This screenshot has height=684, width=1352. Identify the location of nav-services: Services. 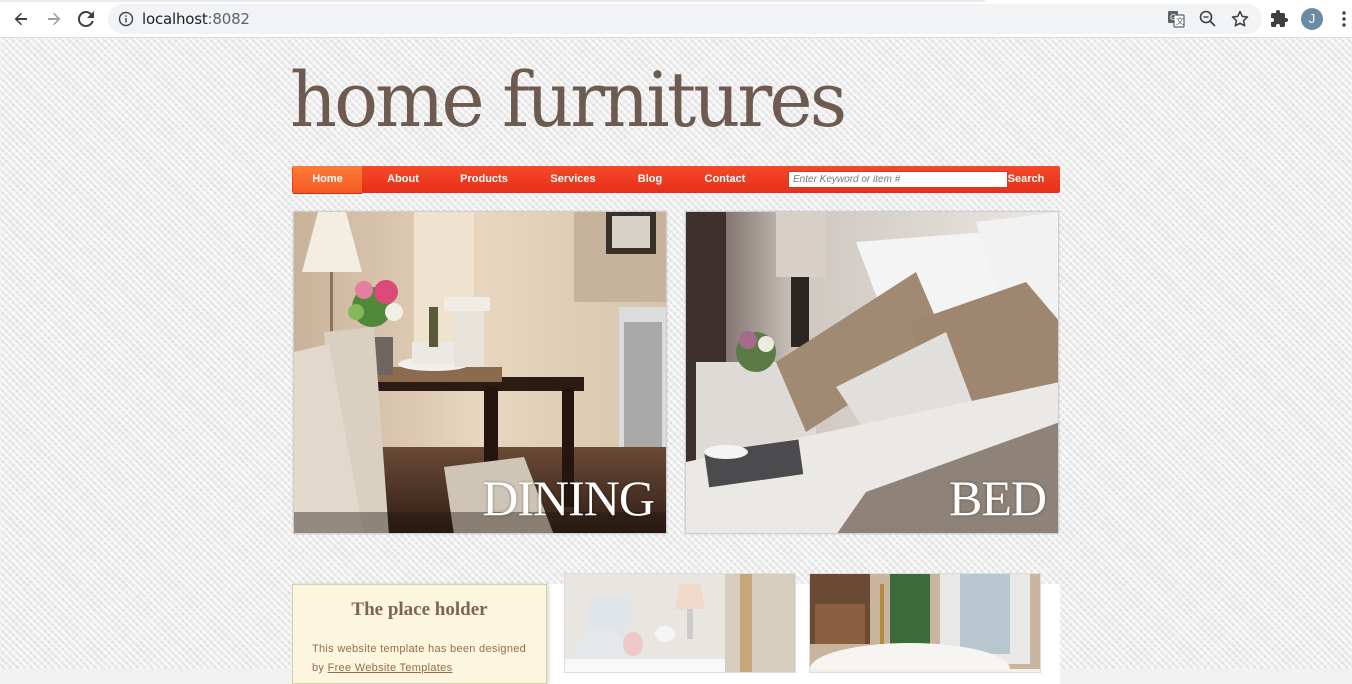
(573, 179).